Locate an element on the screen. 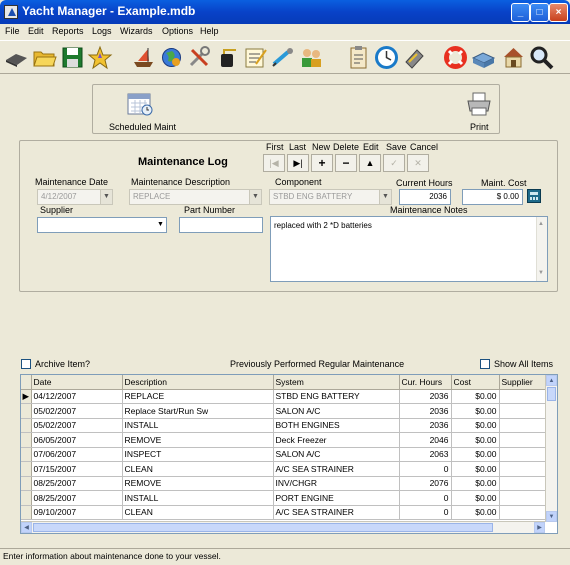 The height and width of the screenshot is (565, 570). show-all-checkbox is located at coordinates (485, 364).